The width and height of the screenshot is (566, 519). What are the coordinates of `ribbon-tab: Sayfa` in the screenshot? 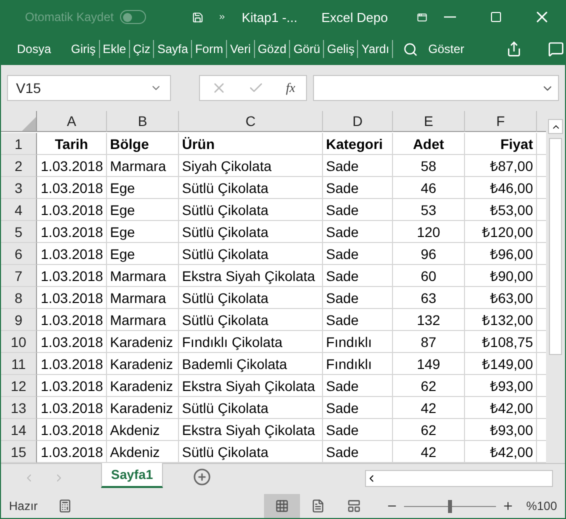 It's located at (173, 49).